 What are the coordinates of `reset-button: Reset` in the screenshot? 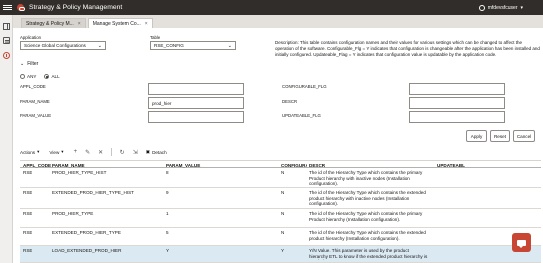 It's located at (500, 136).